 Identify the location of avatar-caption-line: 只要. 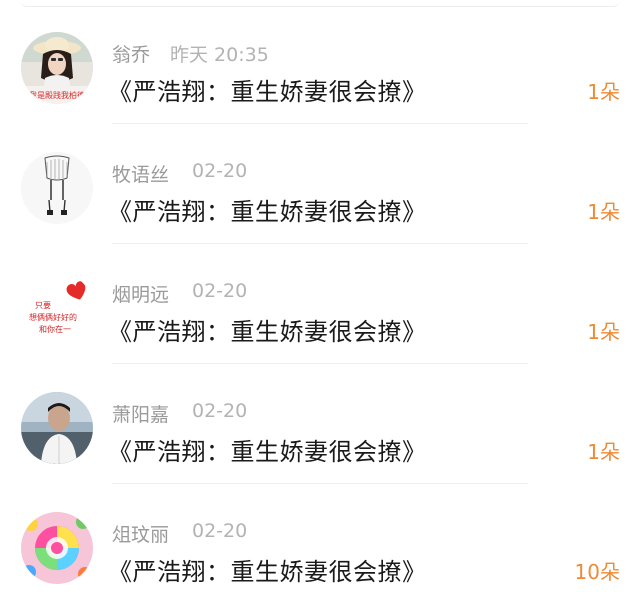
(43, 305).